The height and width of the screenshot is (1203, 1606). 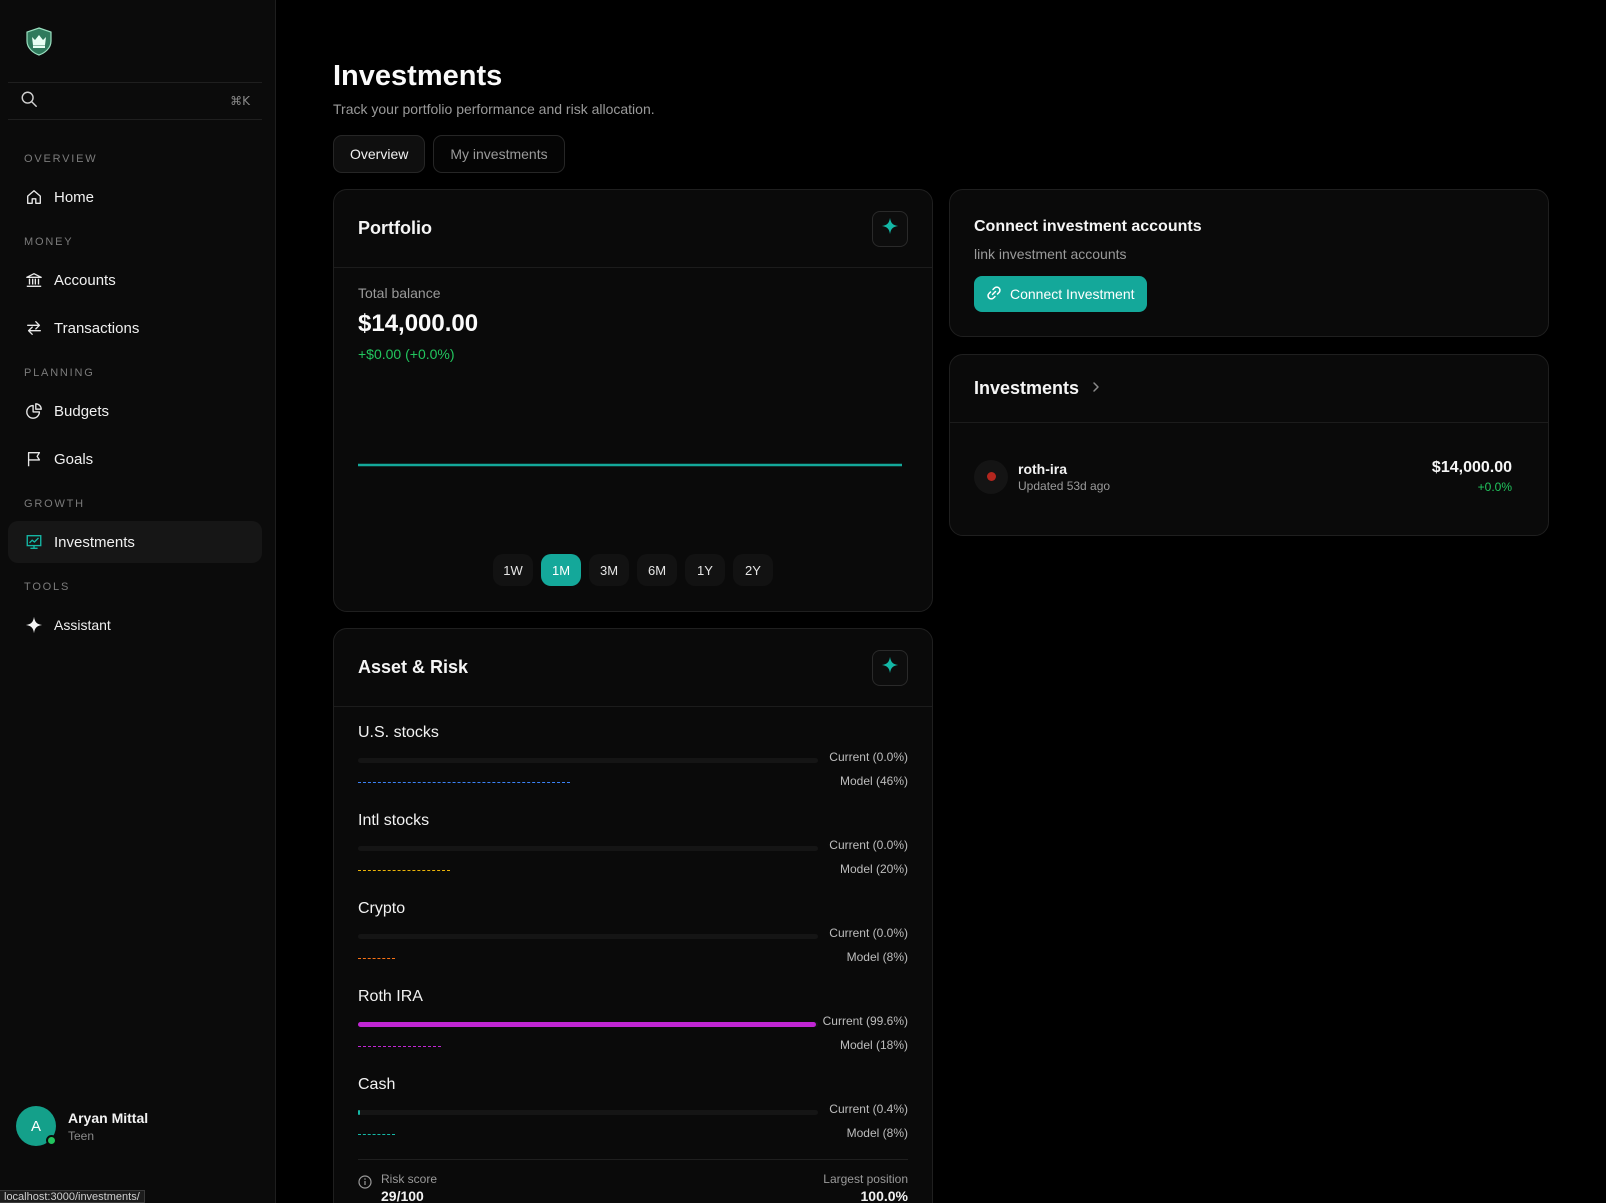 What do you see at coordinates (418, 76) in the screenshot?
I see `page-title: Investments` at bounding box center [418, 76].